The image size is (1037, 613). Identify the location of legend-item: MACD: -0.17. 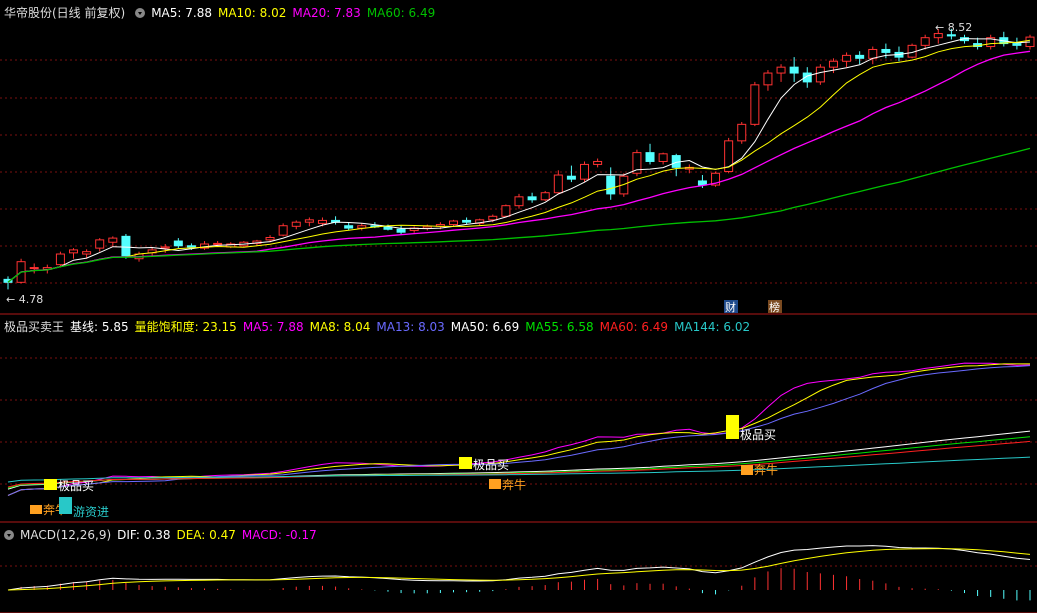
(279, 535).